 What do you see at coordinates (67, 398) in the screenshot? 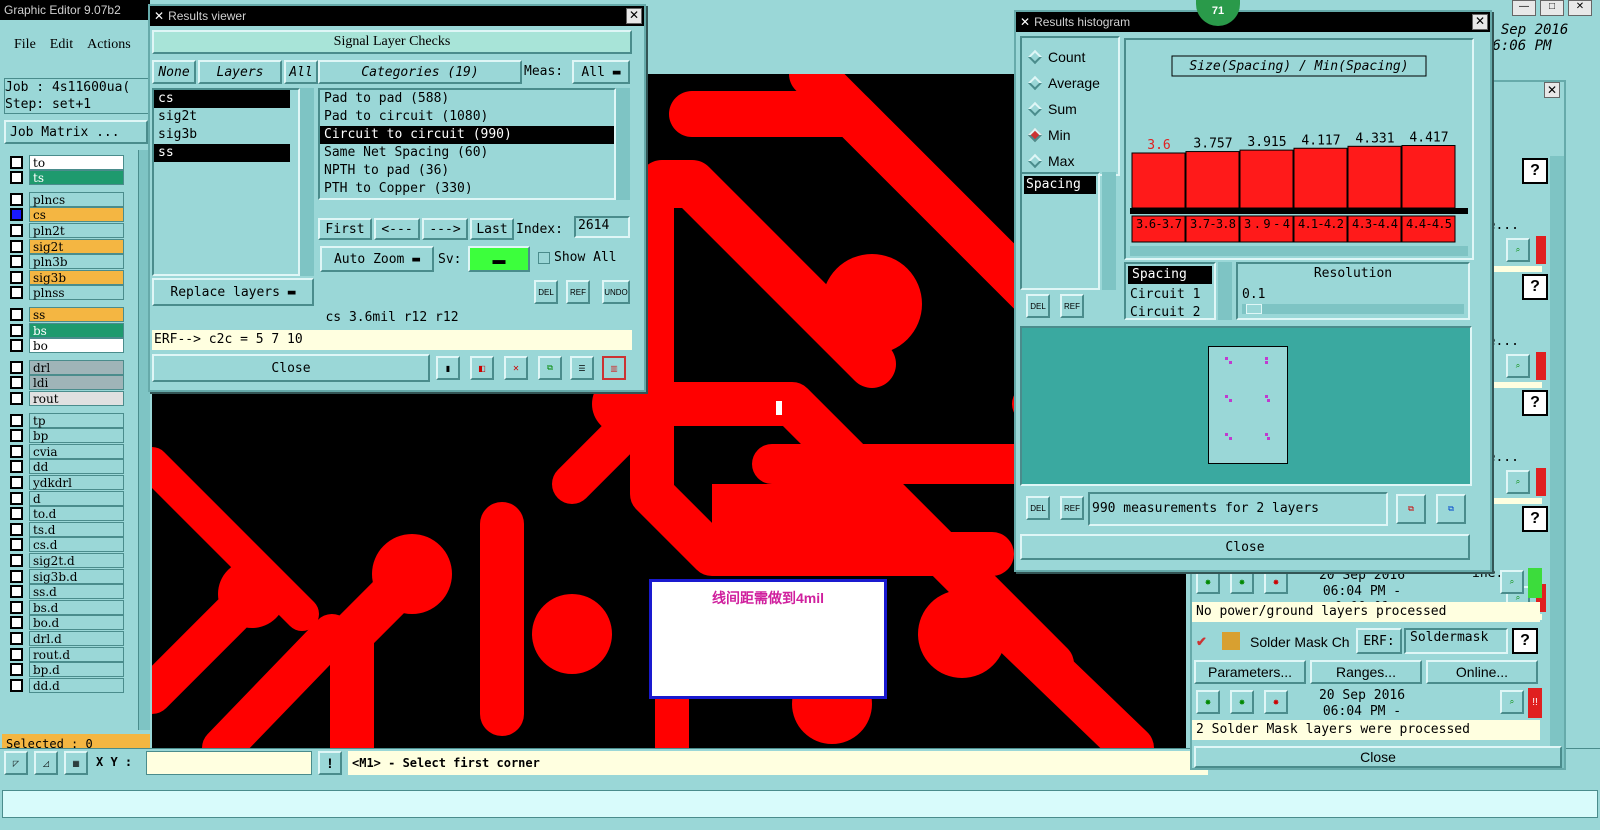
I see `layer-row: rout` at bounding box center [67, 398].